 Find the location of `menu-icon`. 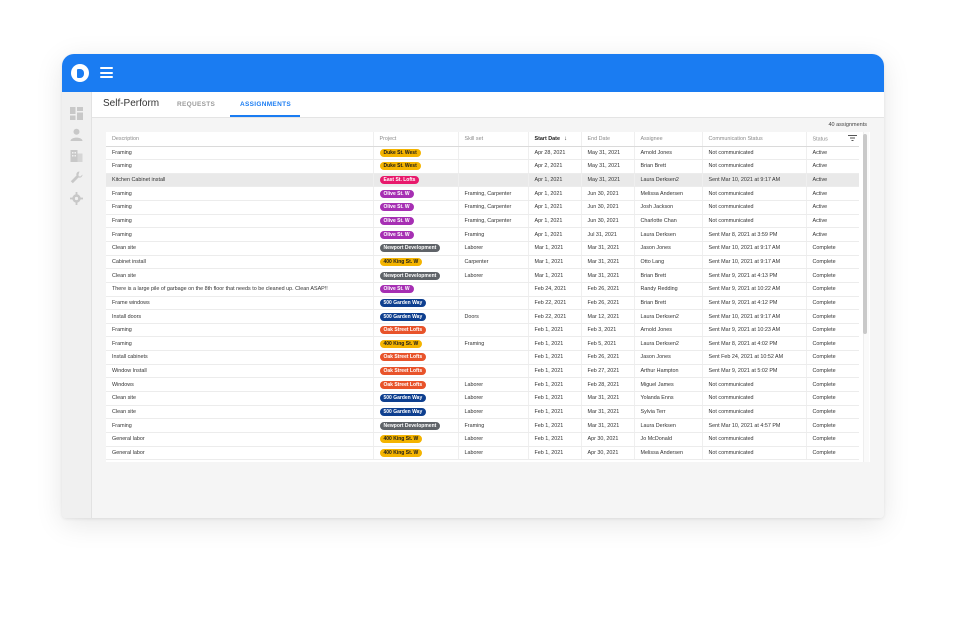

menu-icon is located at coordinates (106, 72).